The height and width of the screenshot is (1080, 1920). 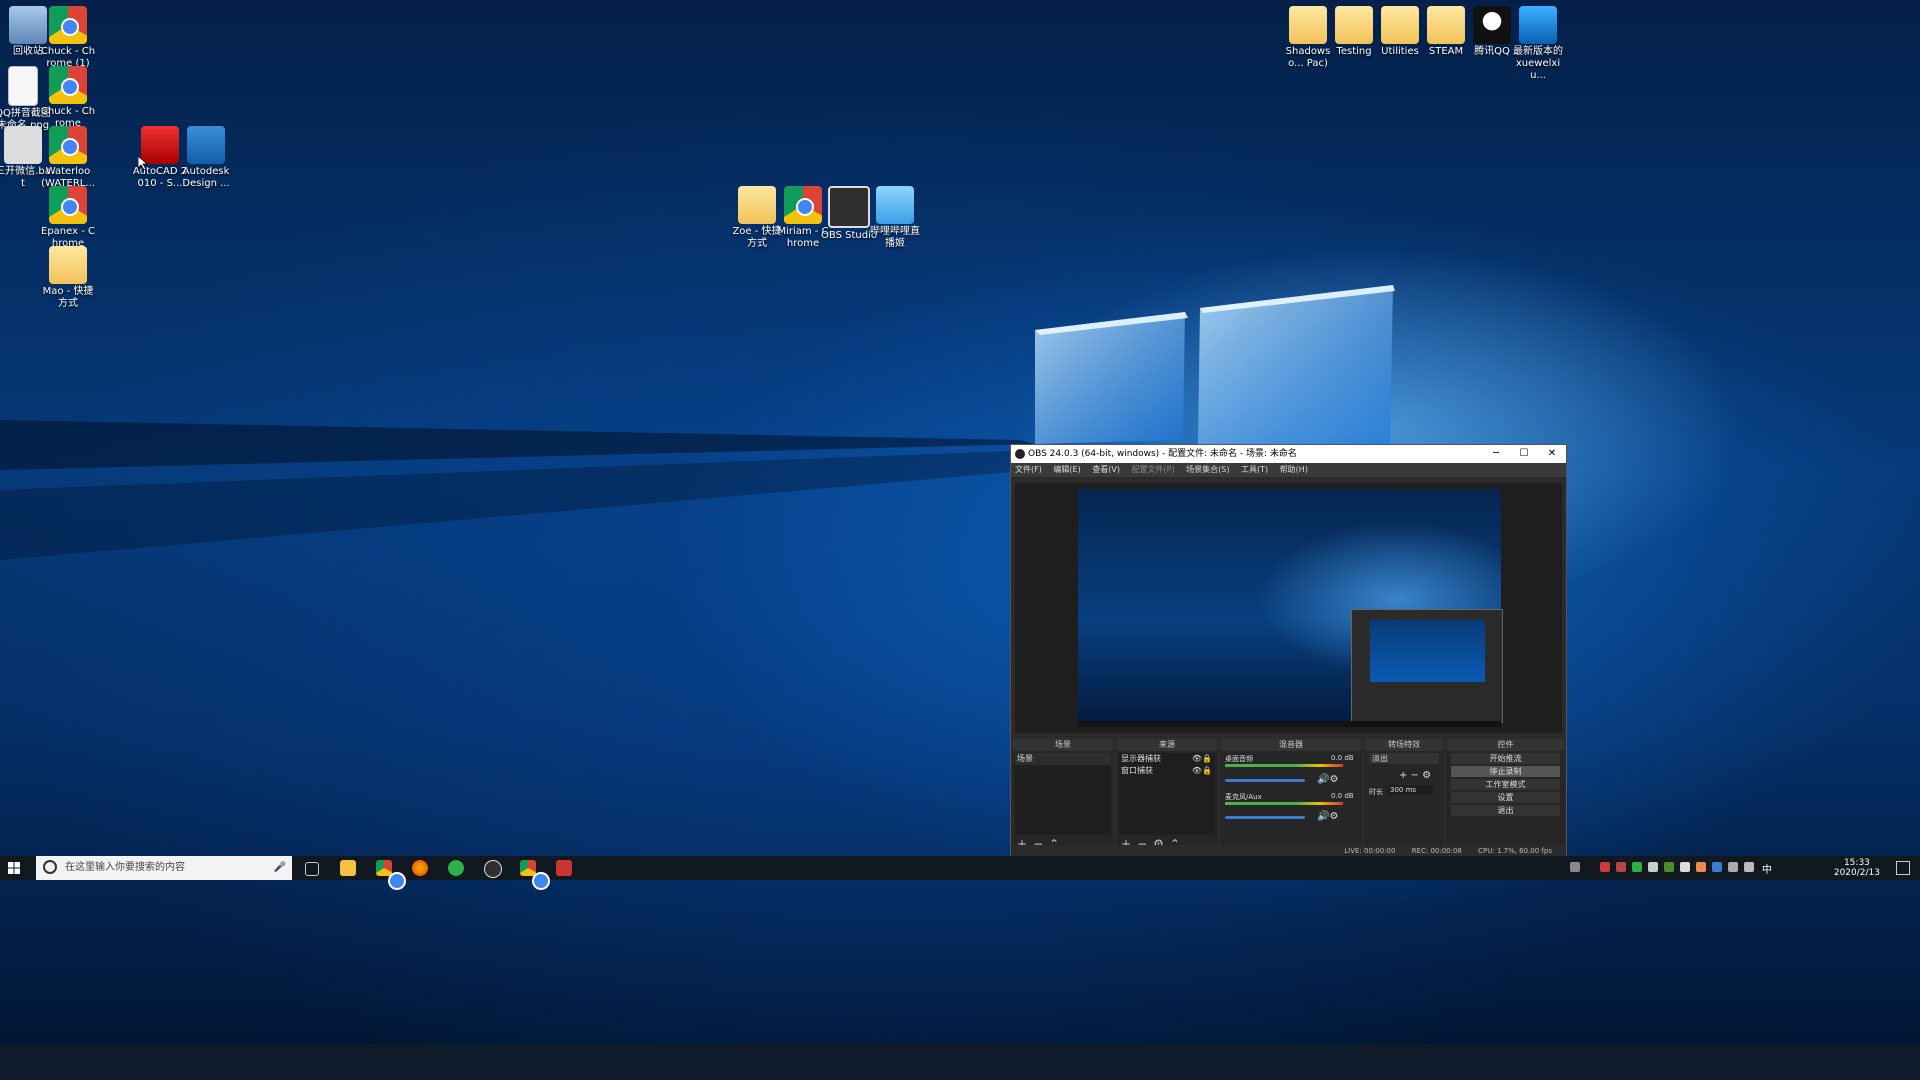 I want to click on controls-dock: 控件 开始推流 停止录制 工作室模式 设置 退出, so click(x=1505, y=796).